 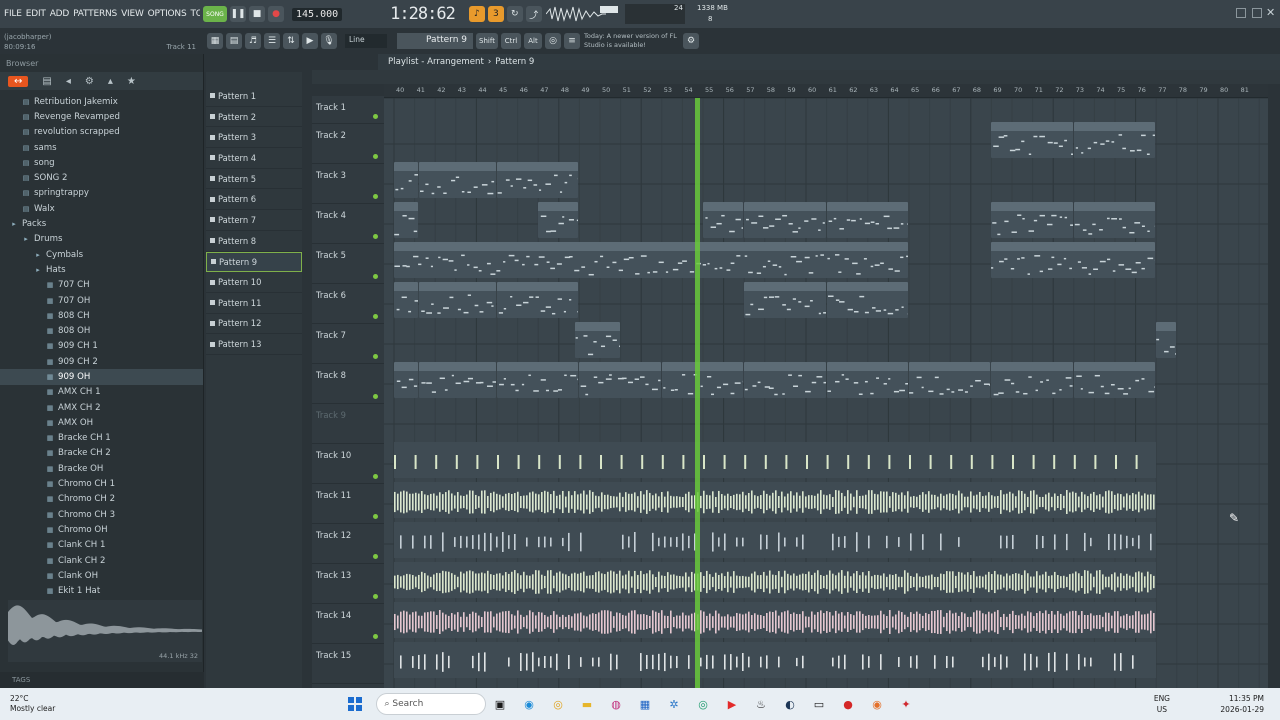 What do you see at coordinates (36, 14) in the screenshot?
I see `menu-item-edit: EDIT` at bounding box center [36, 14].